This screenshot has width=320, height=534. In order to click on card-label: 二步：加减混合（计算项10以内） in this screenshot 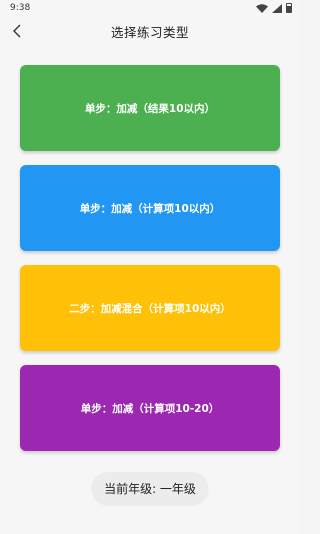, I will do `click(150, 308)`.